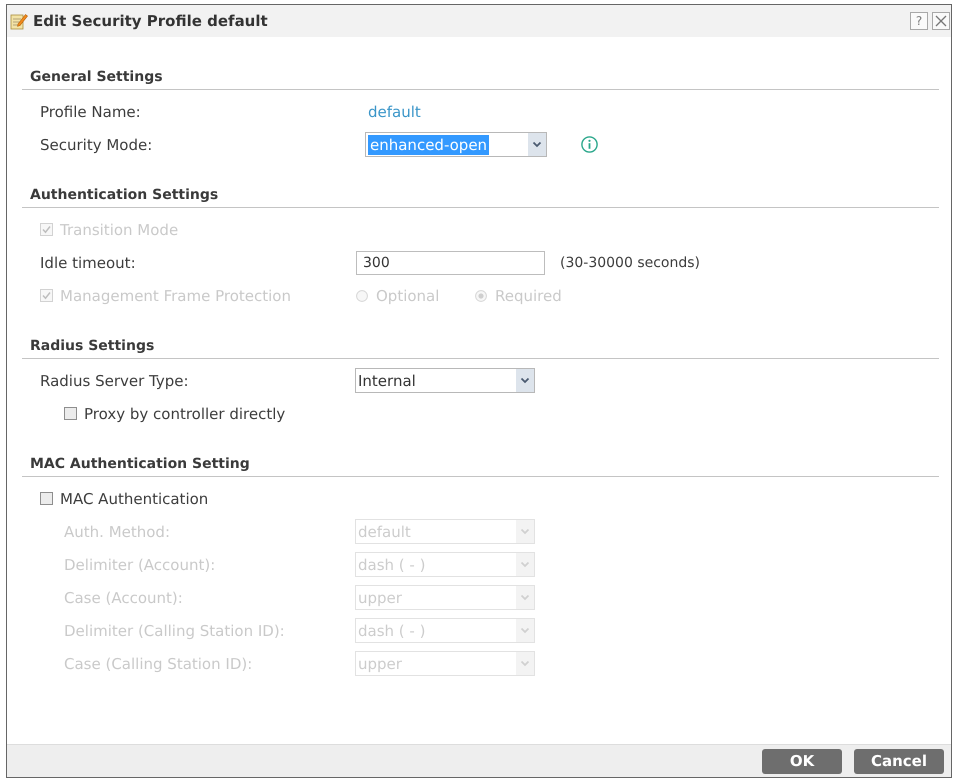 The height and width of the screenshot is (781, 956). What do you see at coordinates (151, 21) in the screenshot?
I see `window-title: Edit Security Profile default` at bounding box center [151, 21].